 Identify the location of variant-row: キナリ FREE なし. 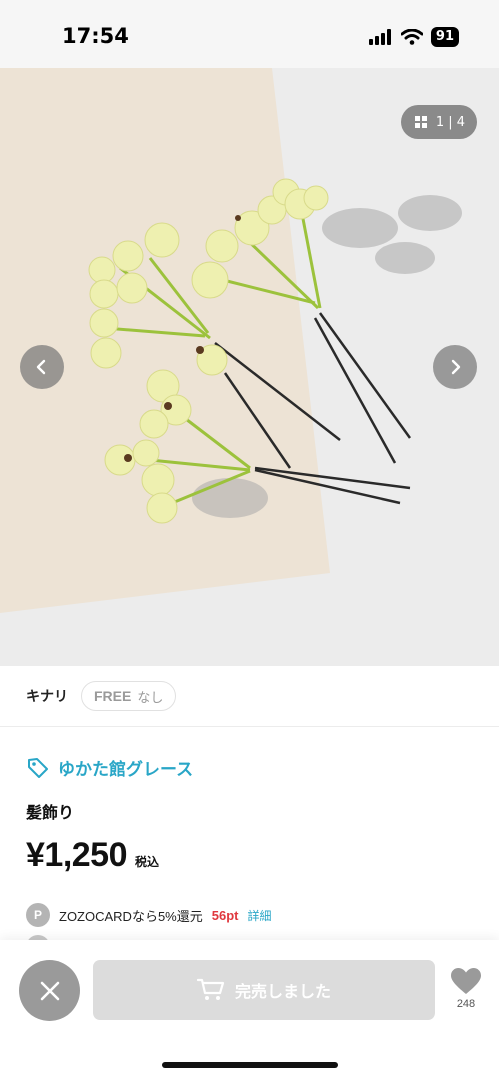
(249, 696).